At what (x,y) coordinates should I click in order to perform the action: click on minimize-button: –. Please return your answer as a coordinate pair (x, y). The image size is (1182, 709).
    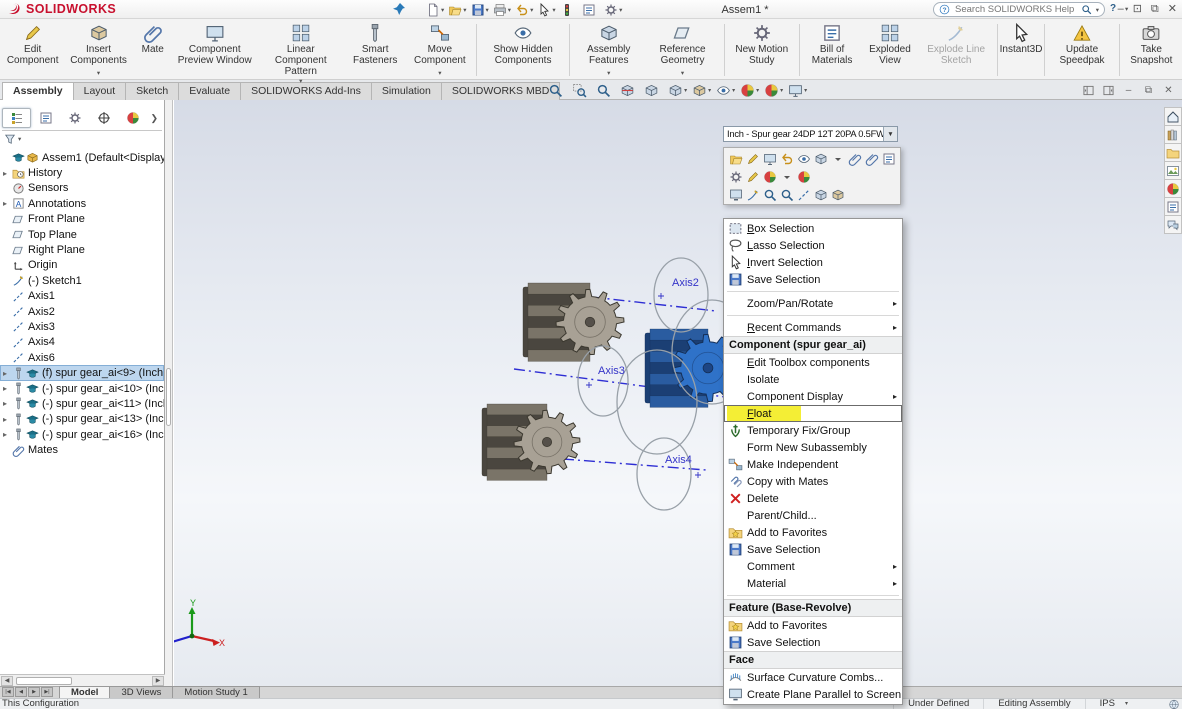
    Looking at the image, I should click on (1121, 9).